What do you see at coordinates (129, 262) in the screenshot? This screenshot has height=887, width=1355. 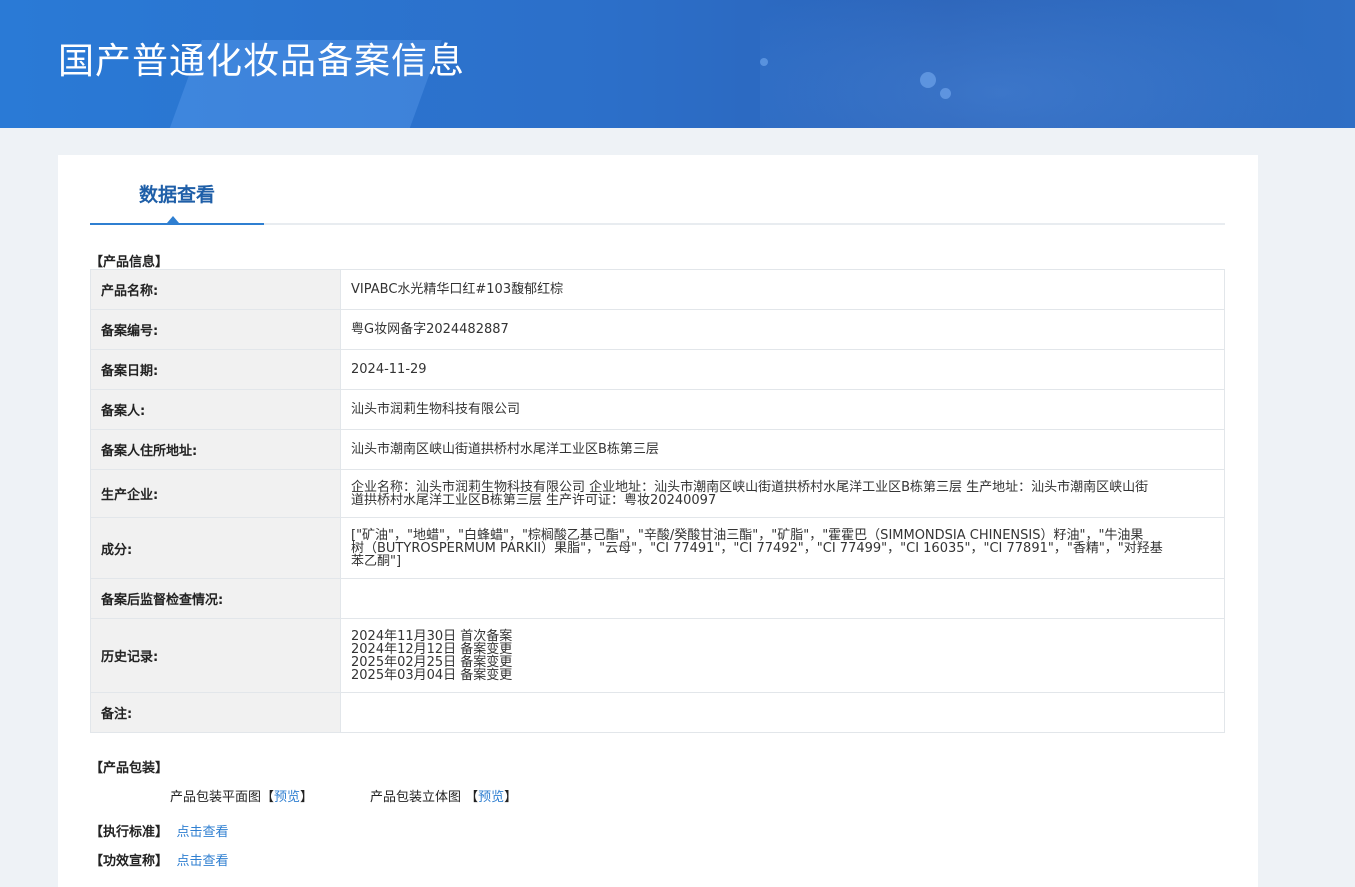 I see `section-product-info: 【产品信息】` at bounding box center [129, 262].